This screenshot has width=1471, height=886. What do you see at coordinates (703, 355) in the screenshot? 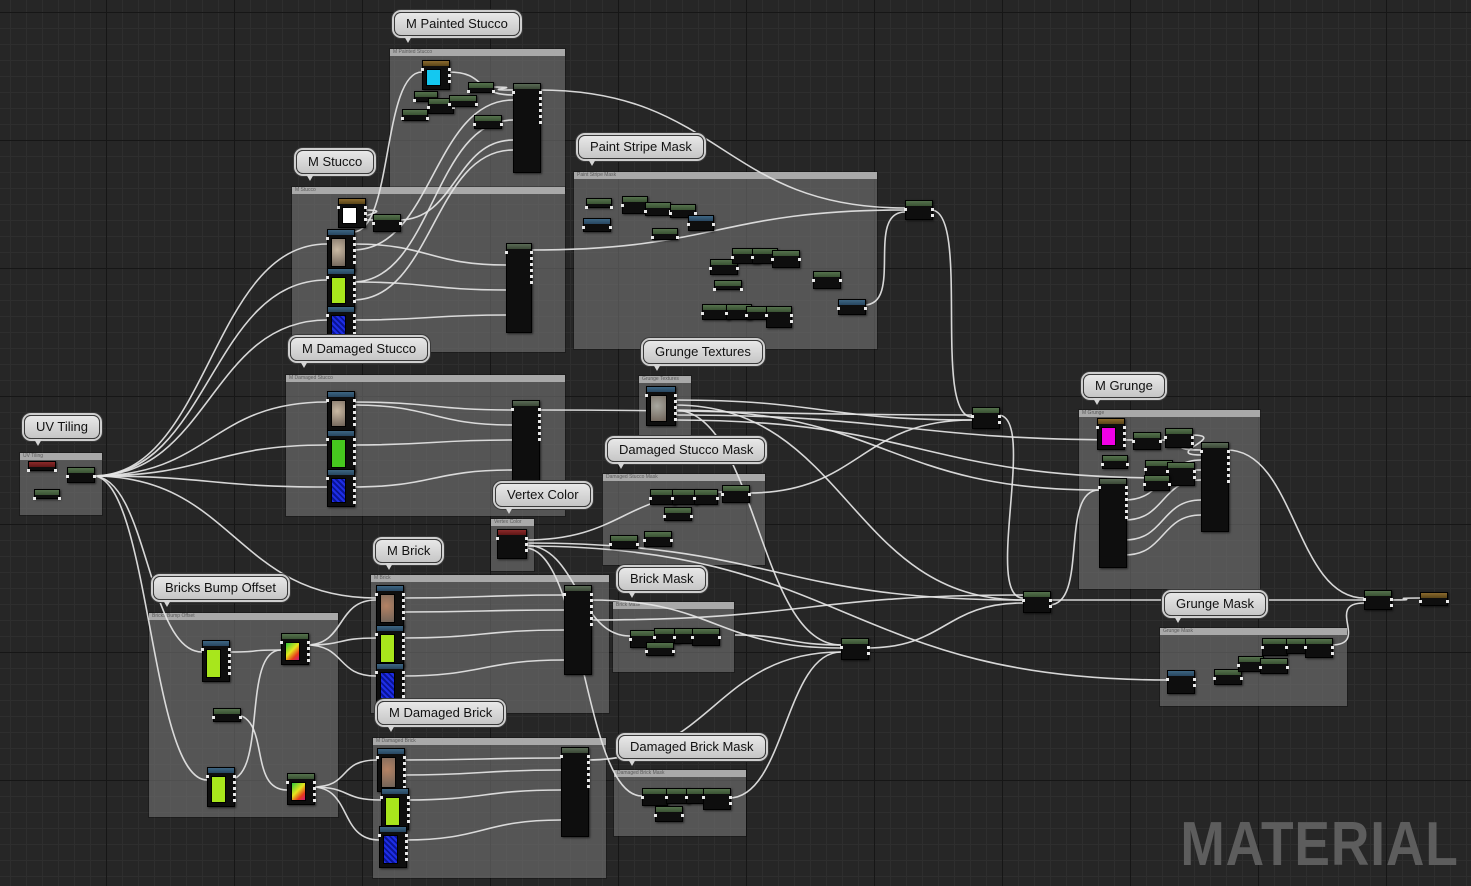
I see `comment-bubble-grunge-textures: Grunge Textures` at bounding box center [703, 355].